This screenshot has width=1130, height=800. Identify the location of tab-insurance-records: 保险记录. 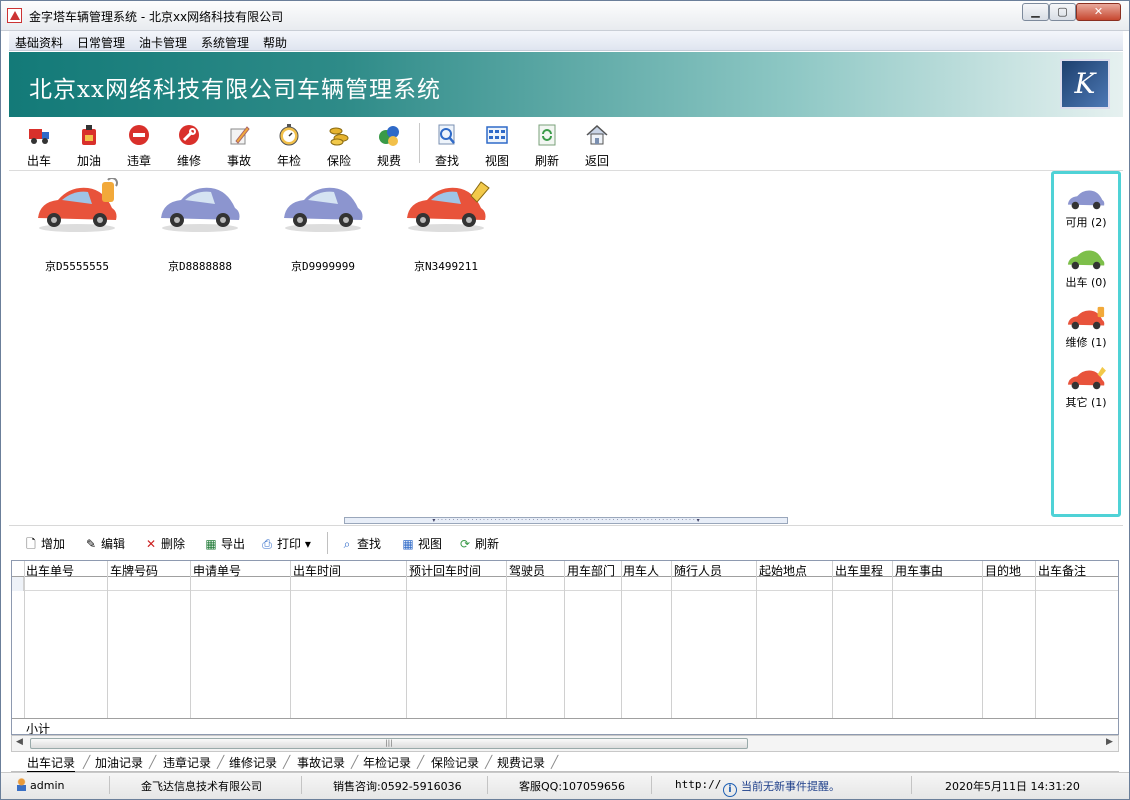
(455, 762).